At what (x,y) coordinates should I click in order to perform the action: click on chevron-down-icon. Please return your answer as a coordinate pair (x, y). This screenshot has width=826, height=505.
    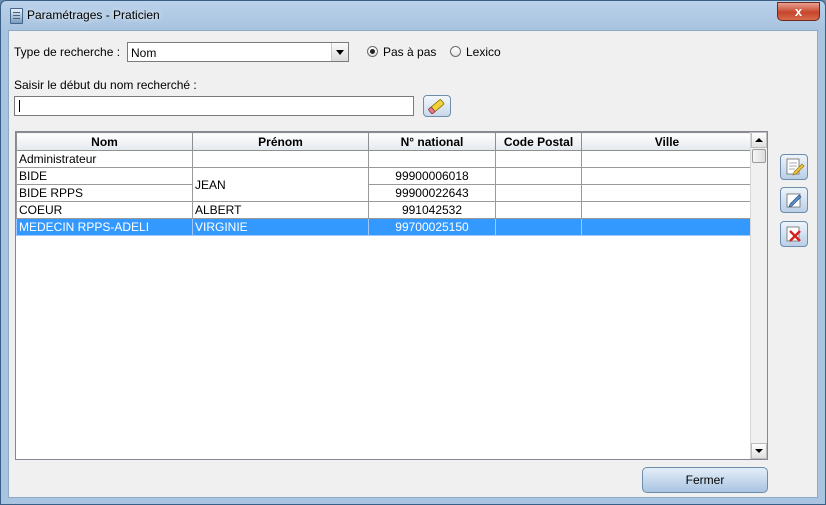
    Looking at the image, I should click on (339, 52).